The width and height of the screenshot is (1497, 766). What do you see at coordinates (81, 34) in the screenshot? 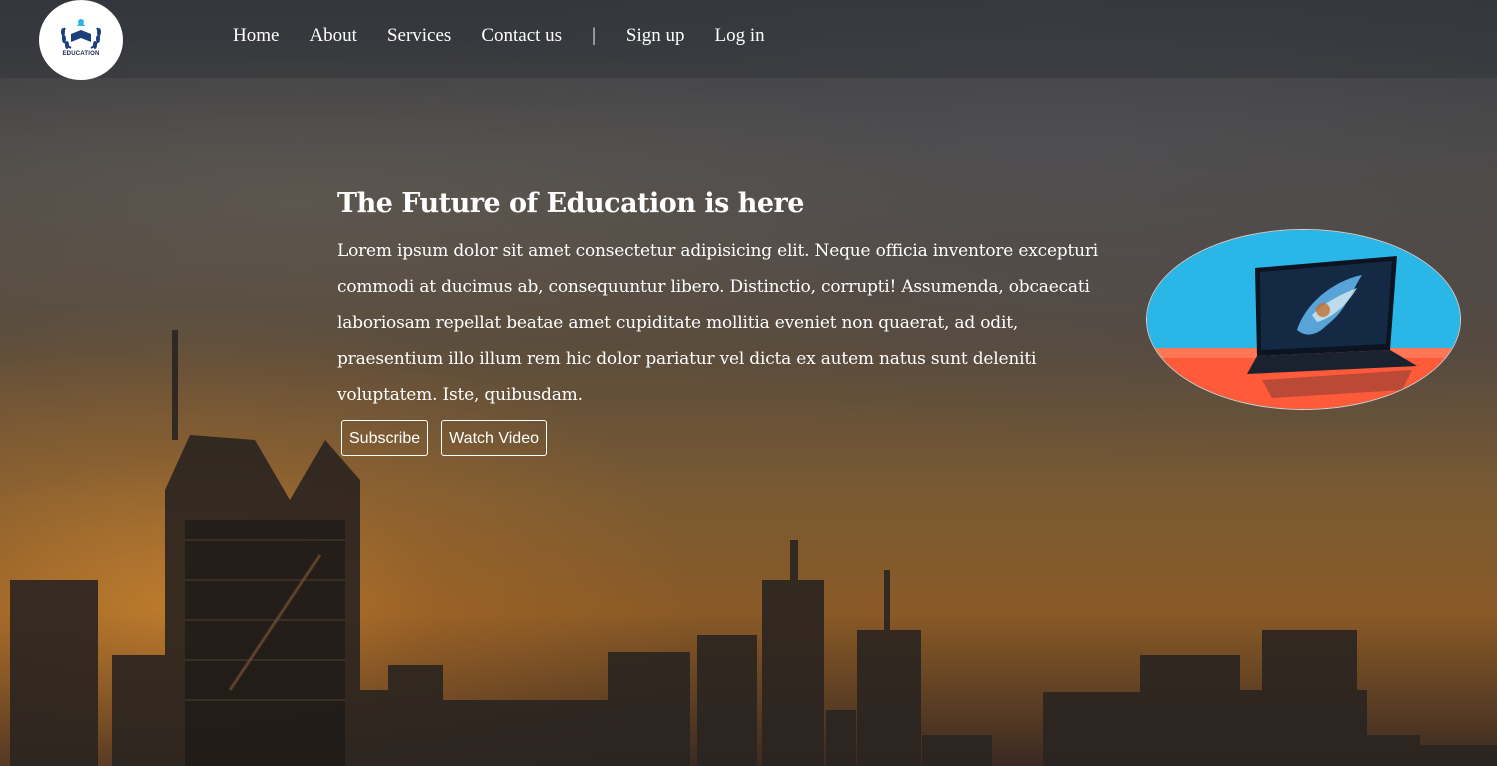
I see `education-logo-icon` at bounding box center [81, 34].